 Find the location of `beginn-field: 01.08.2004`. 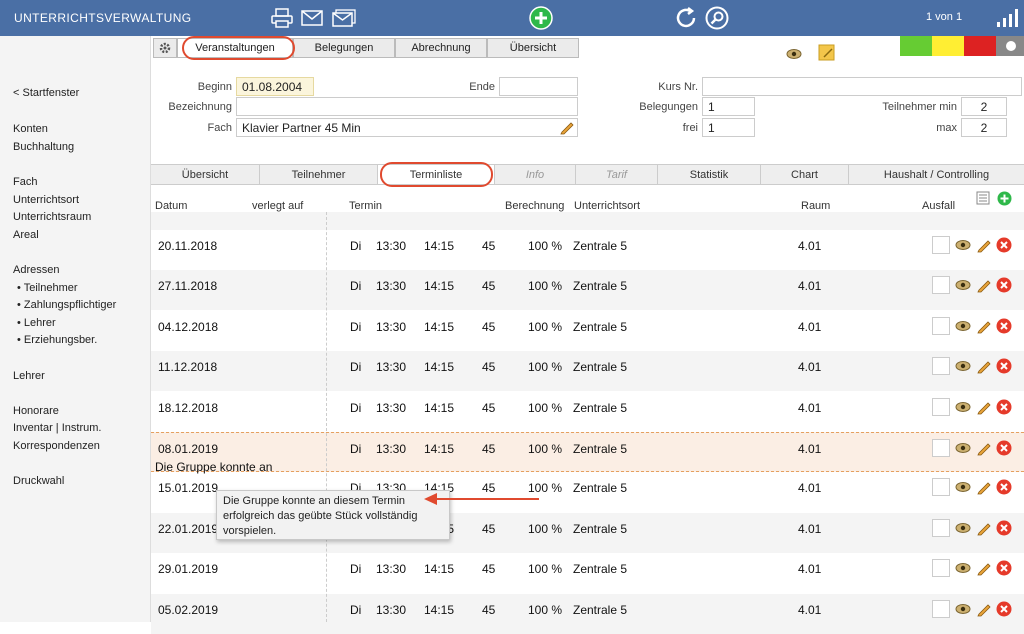

beginn-field: 01.08.2004 is located at coordinates (275, 86).